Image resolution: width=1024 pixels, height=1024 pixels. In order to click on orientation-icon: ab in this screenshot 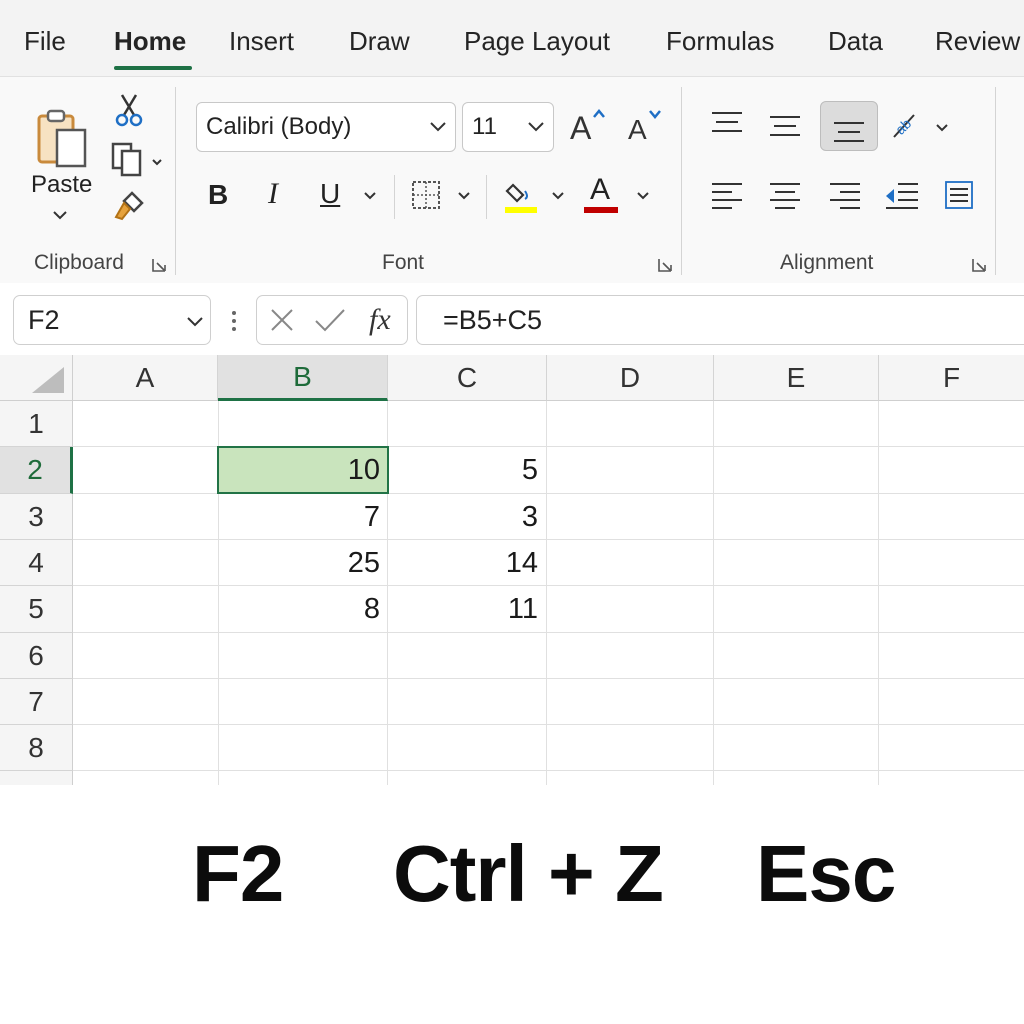, I will do `click(906, 126)`.